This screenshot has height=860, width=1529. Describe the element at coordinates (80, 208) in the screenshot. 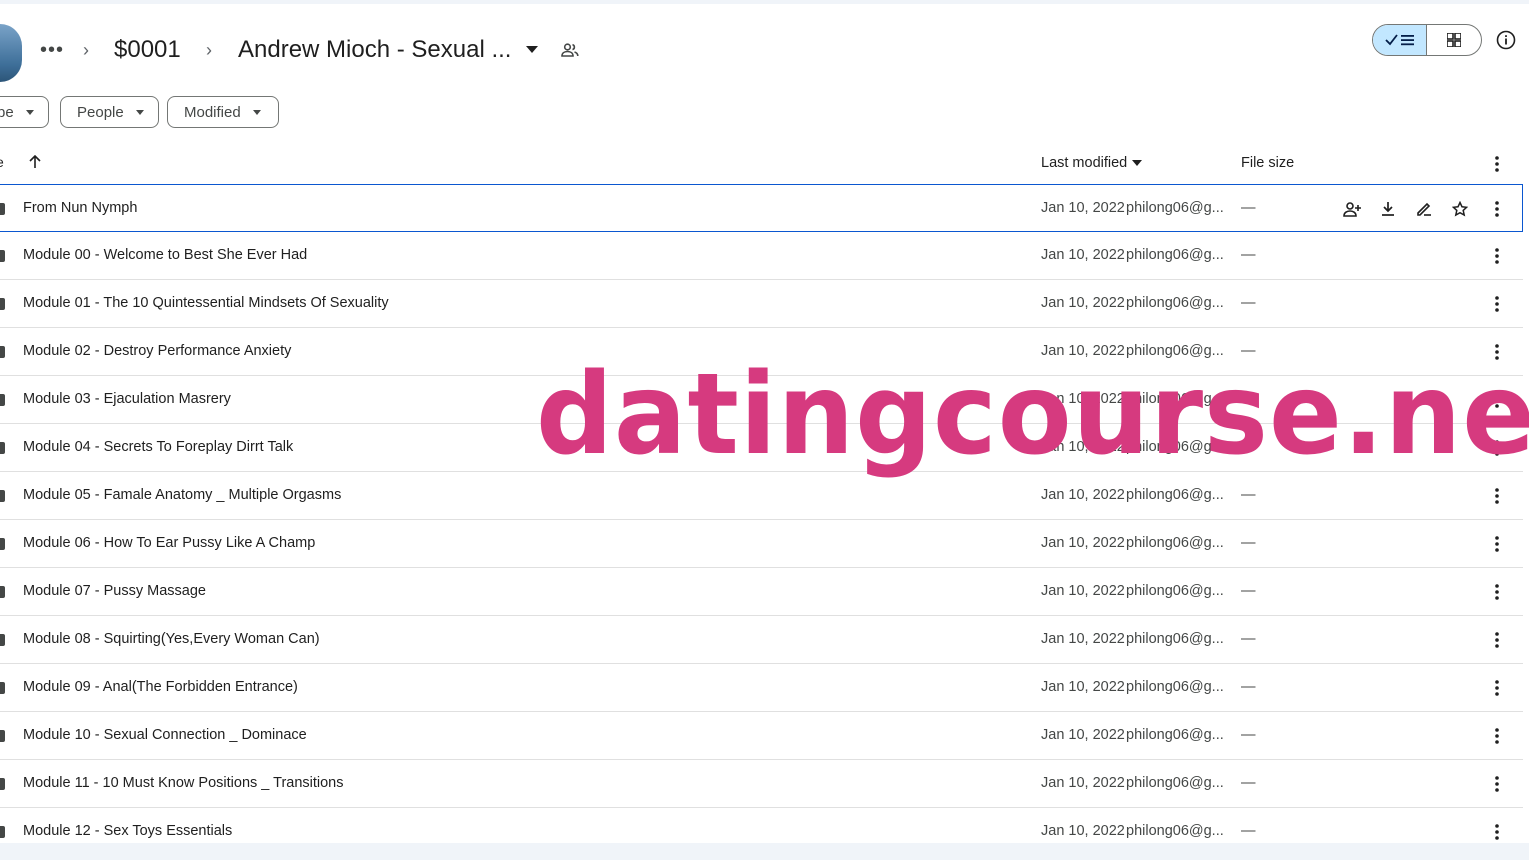

I see `file-name: From Nun Nymph` at that location.